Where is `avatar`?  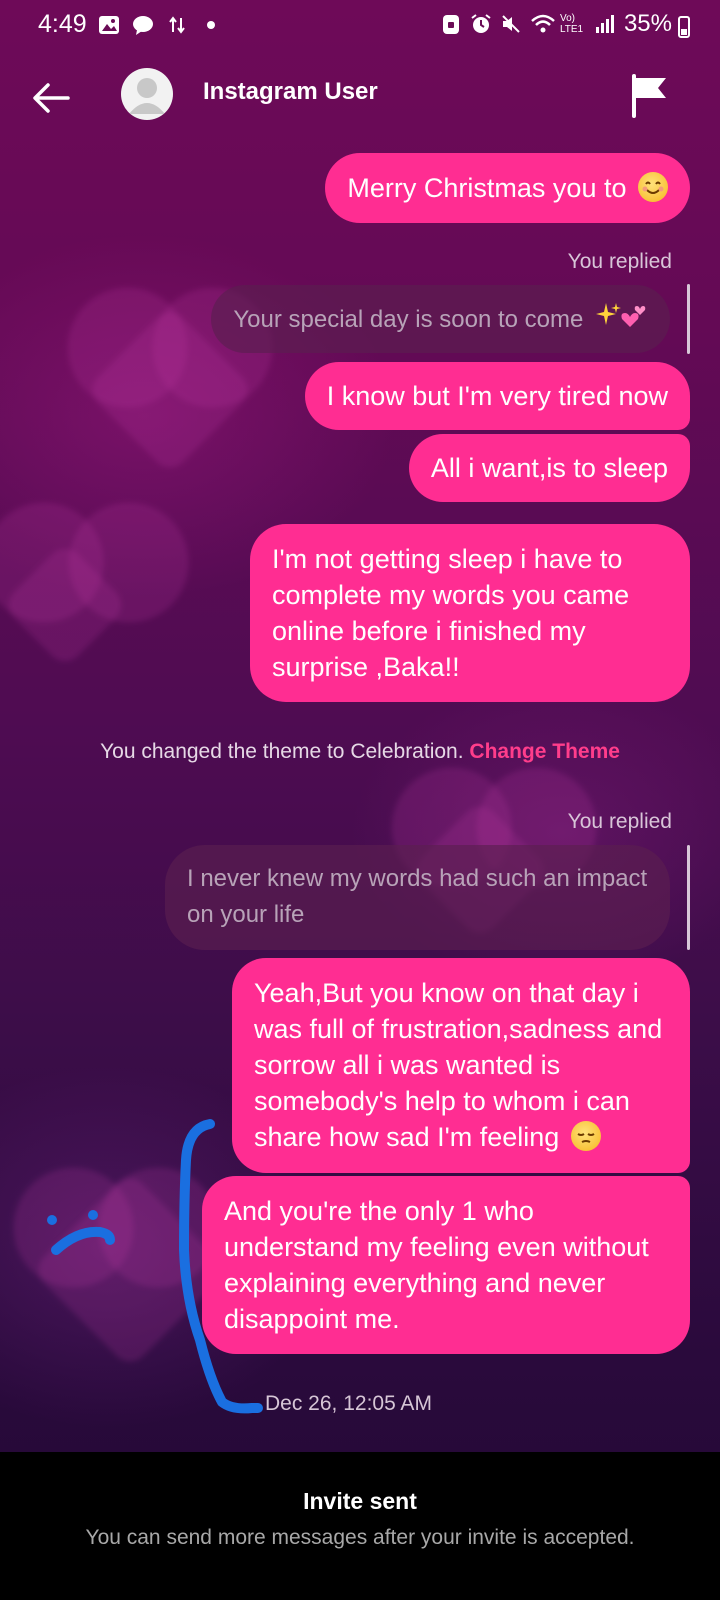 avatar is located at coordinates (147, 94).